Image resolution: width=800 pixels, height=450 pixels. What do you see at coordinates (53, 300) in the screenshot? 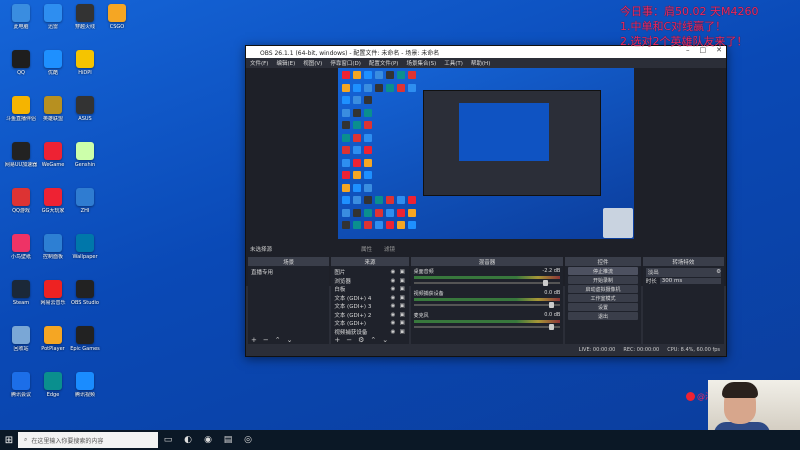
I see `desktop-shortcut: 网易云音乐` at bounding box center [53, 300].